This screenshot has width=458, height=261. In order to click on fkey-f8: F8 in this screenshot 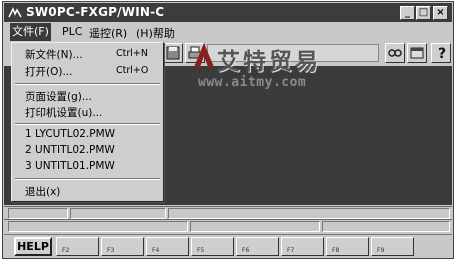, I will do `click(347, 246)`.